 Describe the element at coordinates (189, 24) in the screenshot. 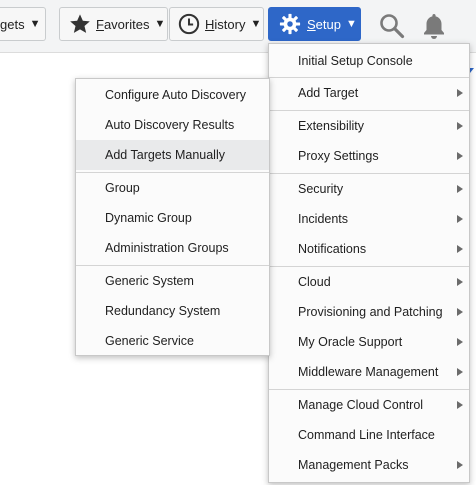

I see `clock-icon` at that location.